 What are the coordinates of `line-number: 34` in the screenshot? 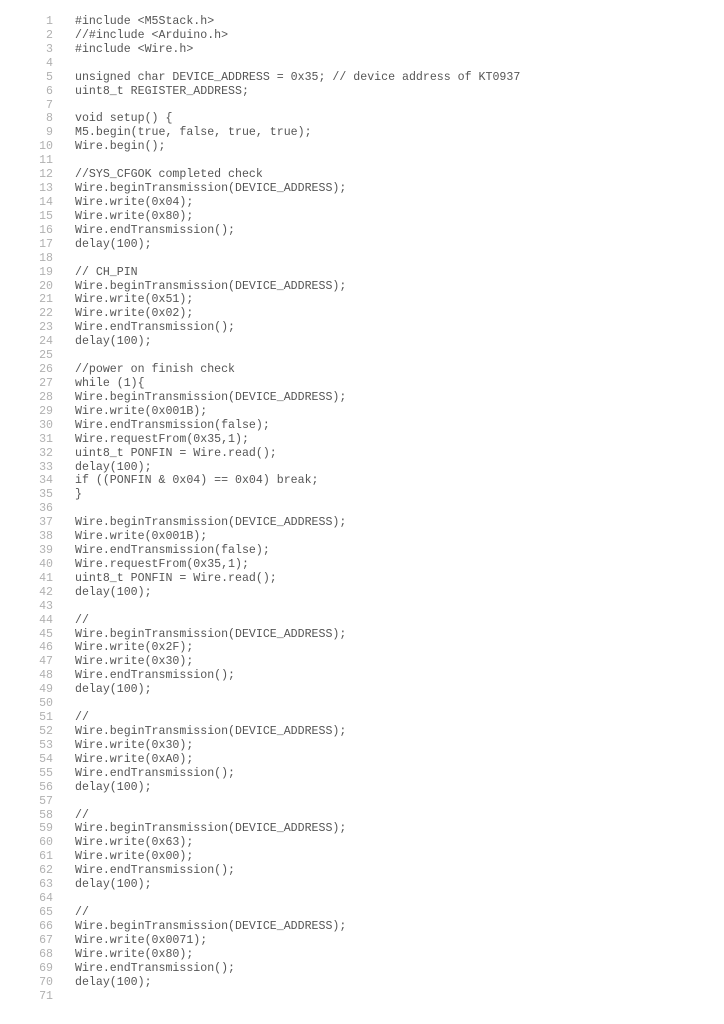 It's located at (46, 481).